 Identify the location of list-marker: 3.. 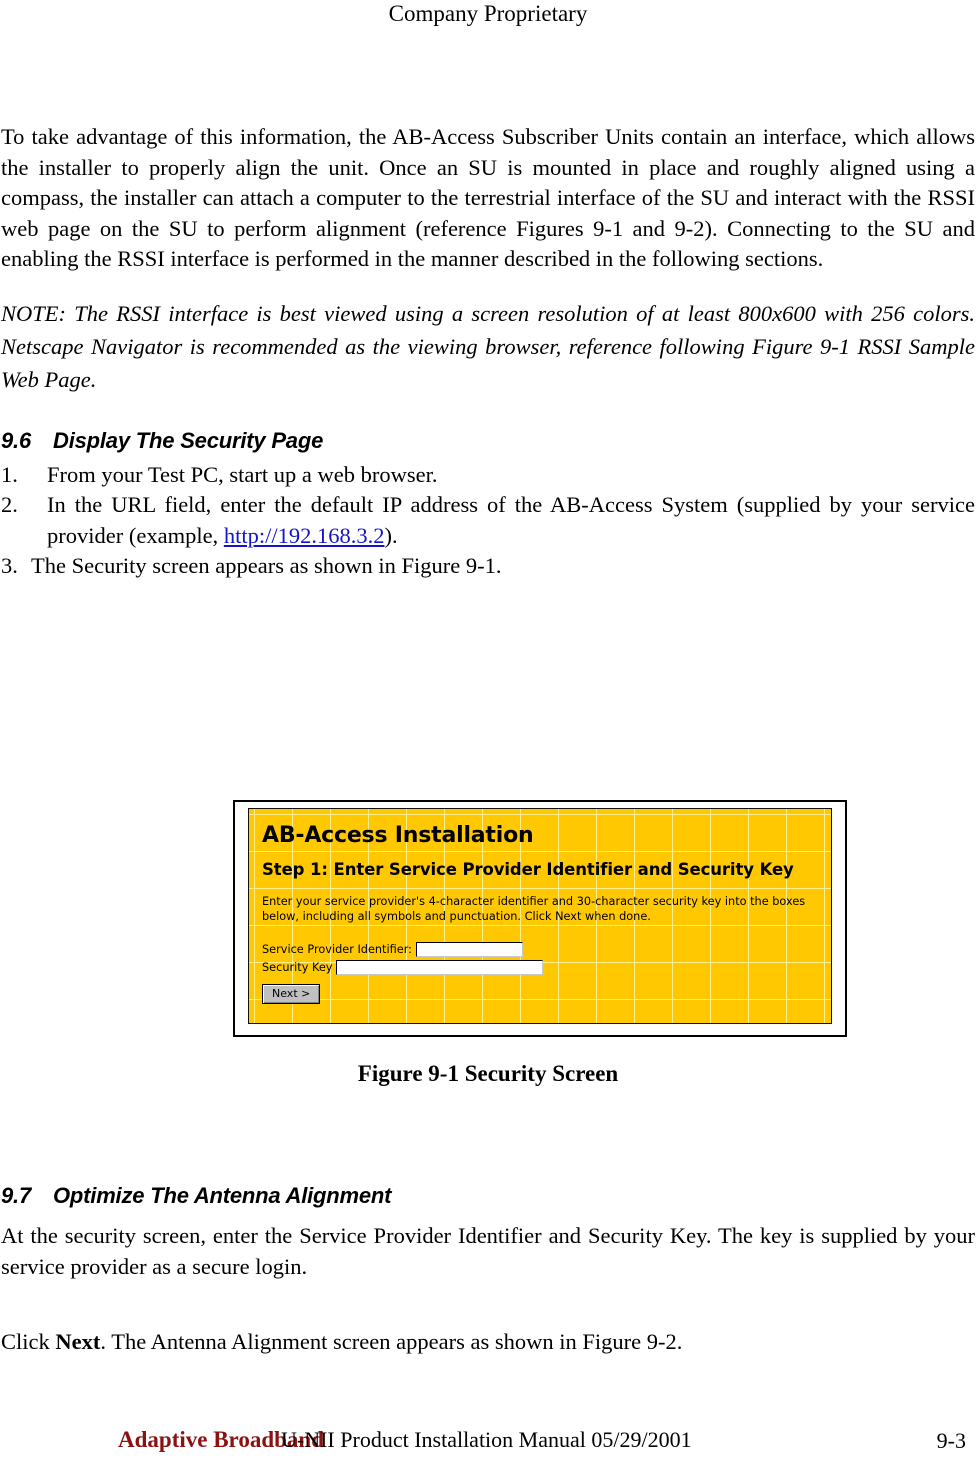
(9, 565).